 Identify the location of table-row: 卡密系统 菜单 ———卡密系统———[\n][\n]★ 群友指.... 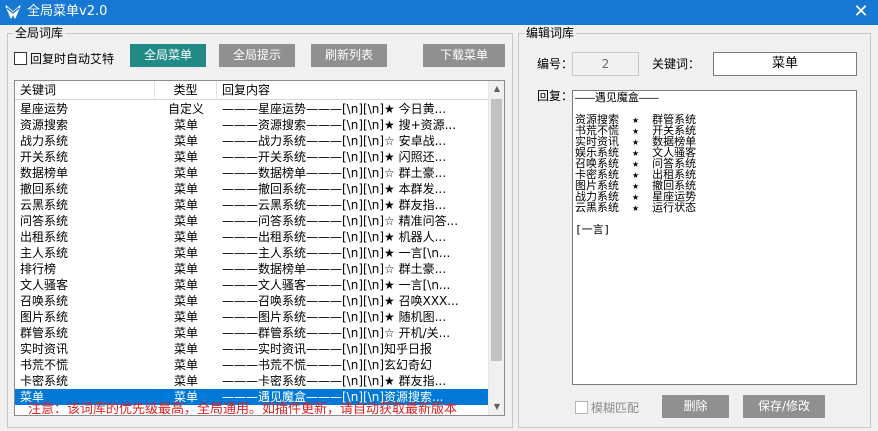
(252, 381).